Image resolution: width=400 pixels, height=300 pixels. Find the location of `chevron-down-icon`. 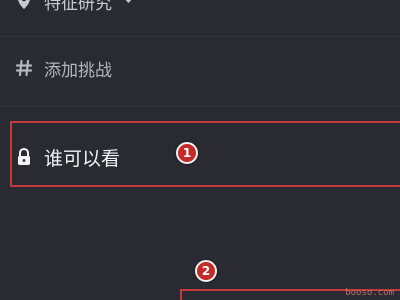

chevron-down-icon is located at coordinates (128, 1).